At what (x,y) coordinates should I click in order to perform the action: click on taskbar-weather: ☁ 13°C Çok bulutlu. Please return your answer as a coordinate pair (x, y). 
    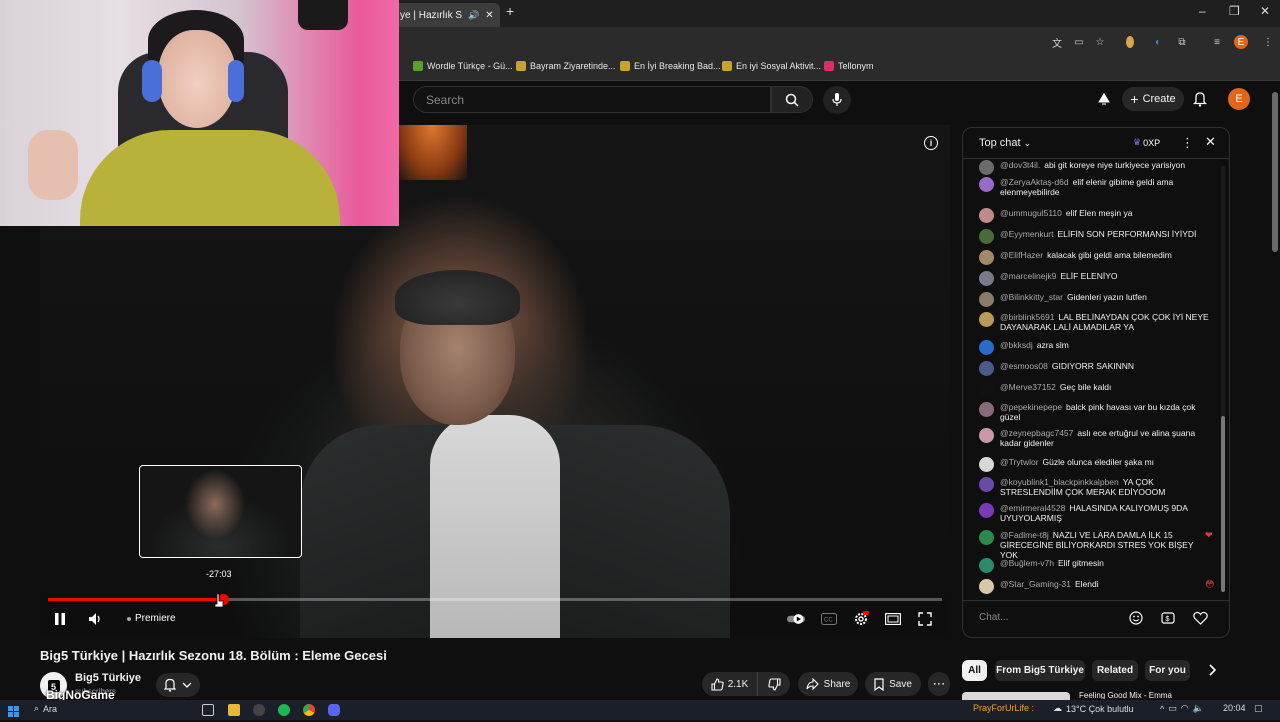
    Looking at the image, I should click on (1093, 708).